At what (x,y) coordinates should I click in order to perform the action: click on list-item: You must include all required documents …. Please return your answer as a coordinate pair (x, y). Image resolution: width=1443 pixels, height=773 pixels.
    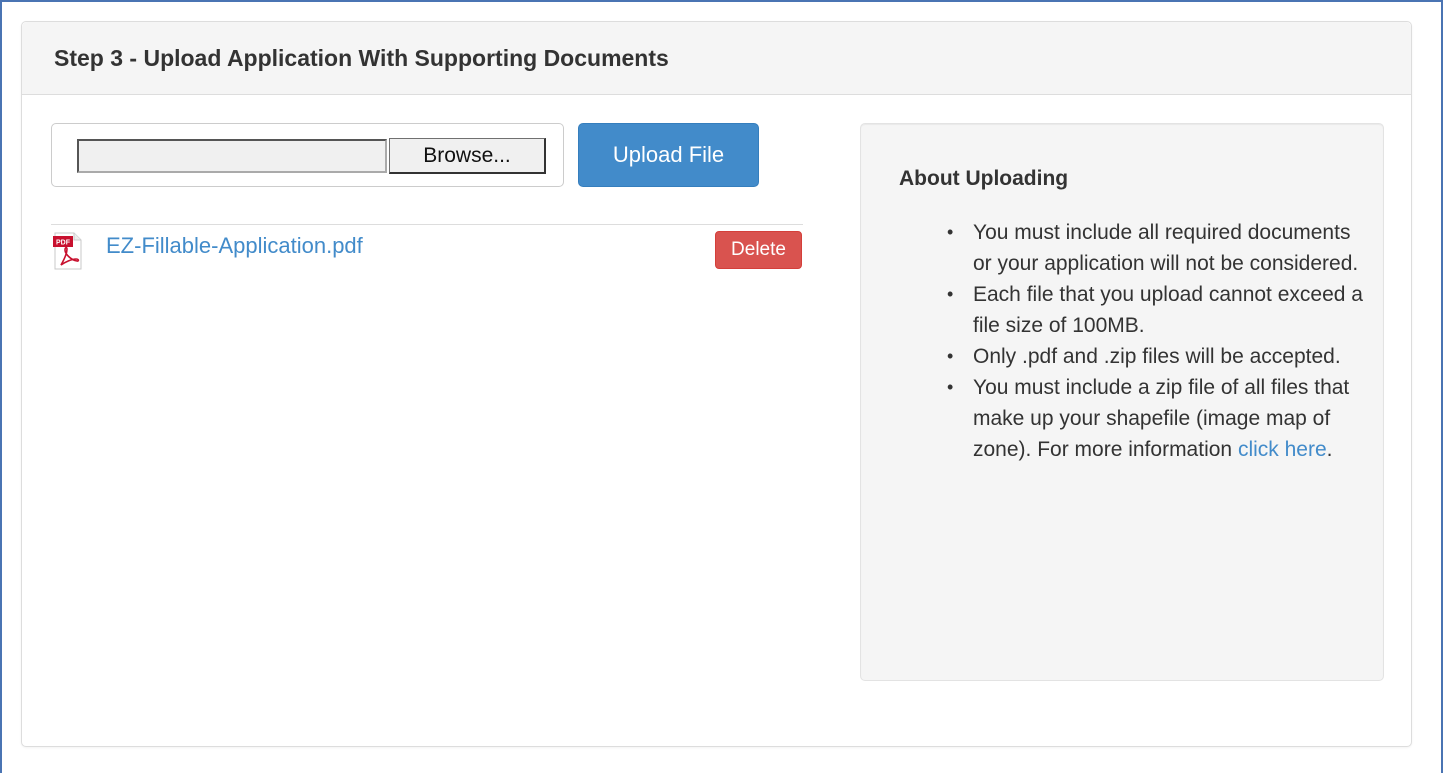
    Looking at the image, I should click on (1157, 248).